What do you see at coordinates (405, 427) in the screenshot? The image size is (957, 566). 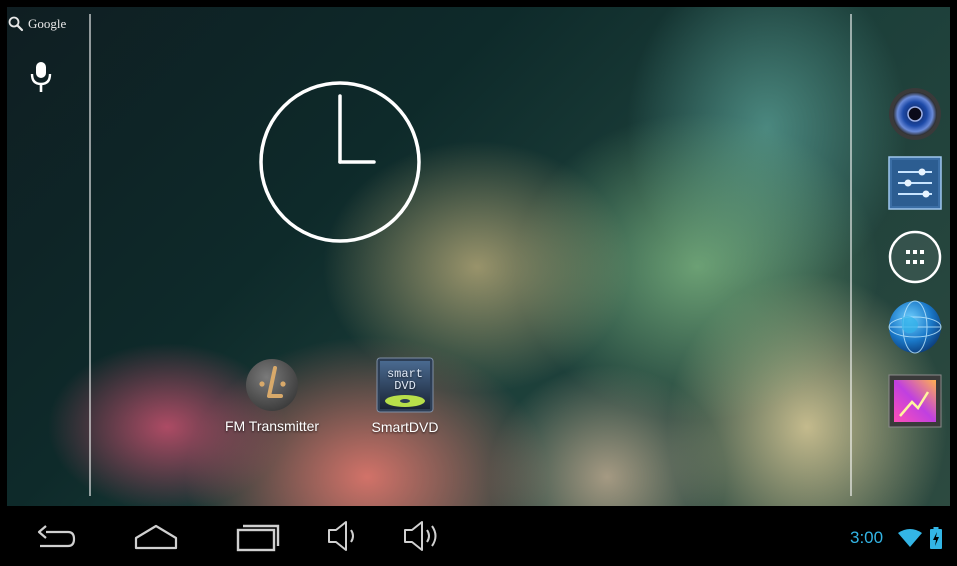 I see `app-label: SmartDVD` at bounding box center [405, 427].